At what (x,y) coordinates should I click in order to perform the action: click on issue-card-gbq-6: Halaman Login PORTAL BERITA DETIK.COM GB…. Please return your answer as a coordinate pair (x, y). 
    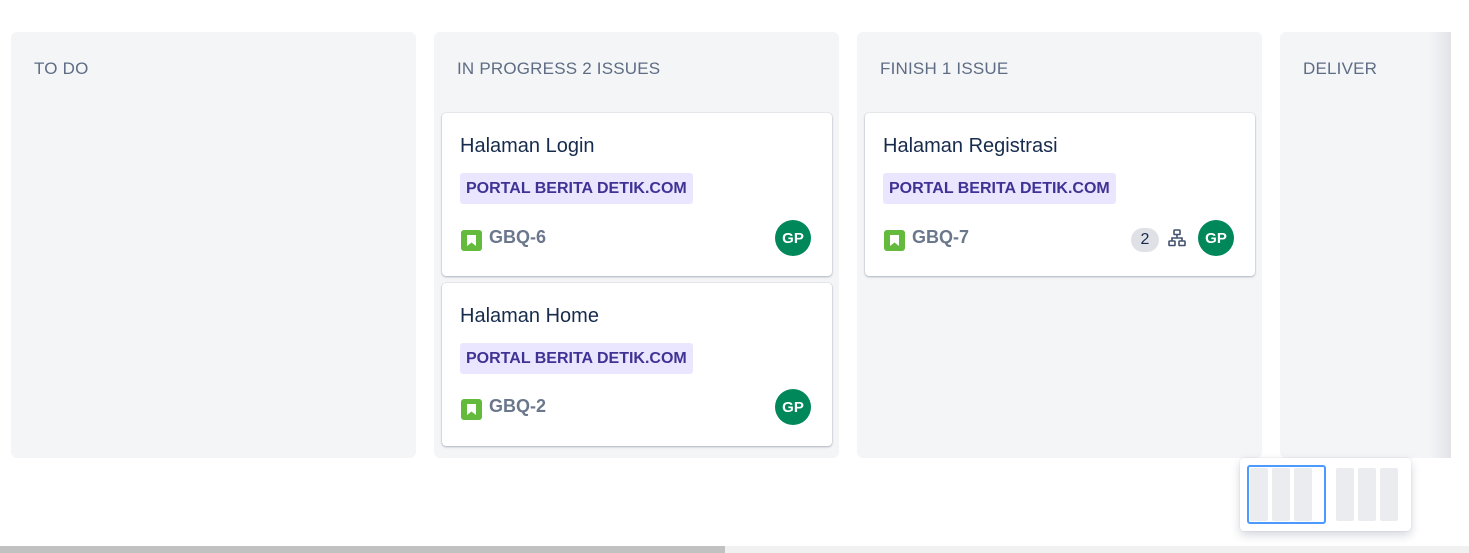
    Looking at the image, I should click on (637, 194).